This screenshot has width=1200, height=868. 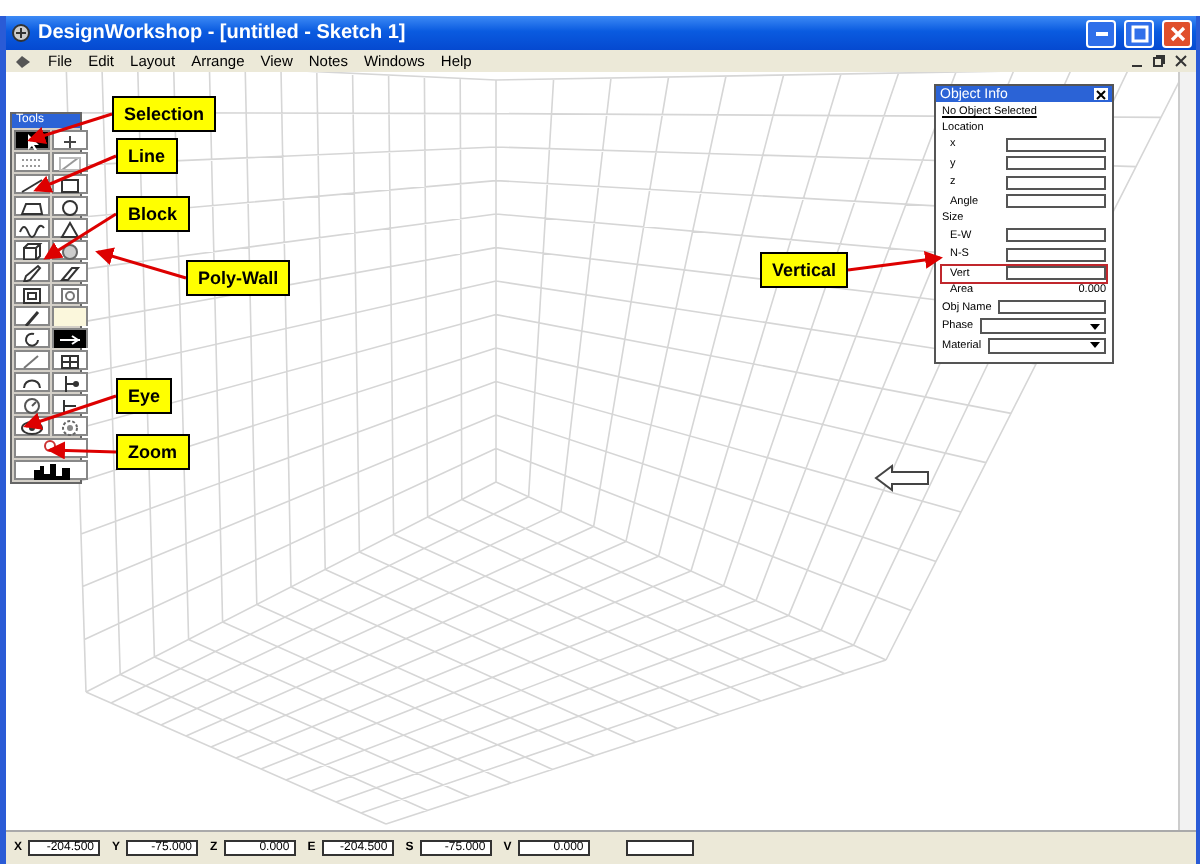 I want to click on maximize-button, so click(x=1139, y=33).